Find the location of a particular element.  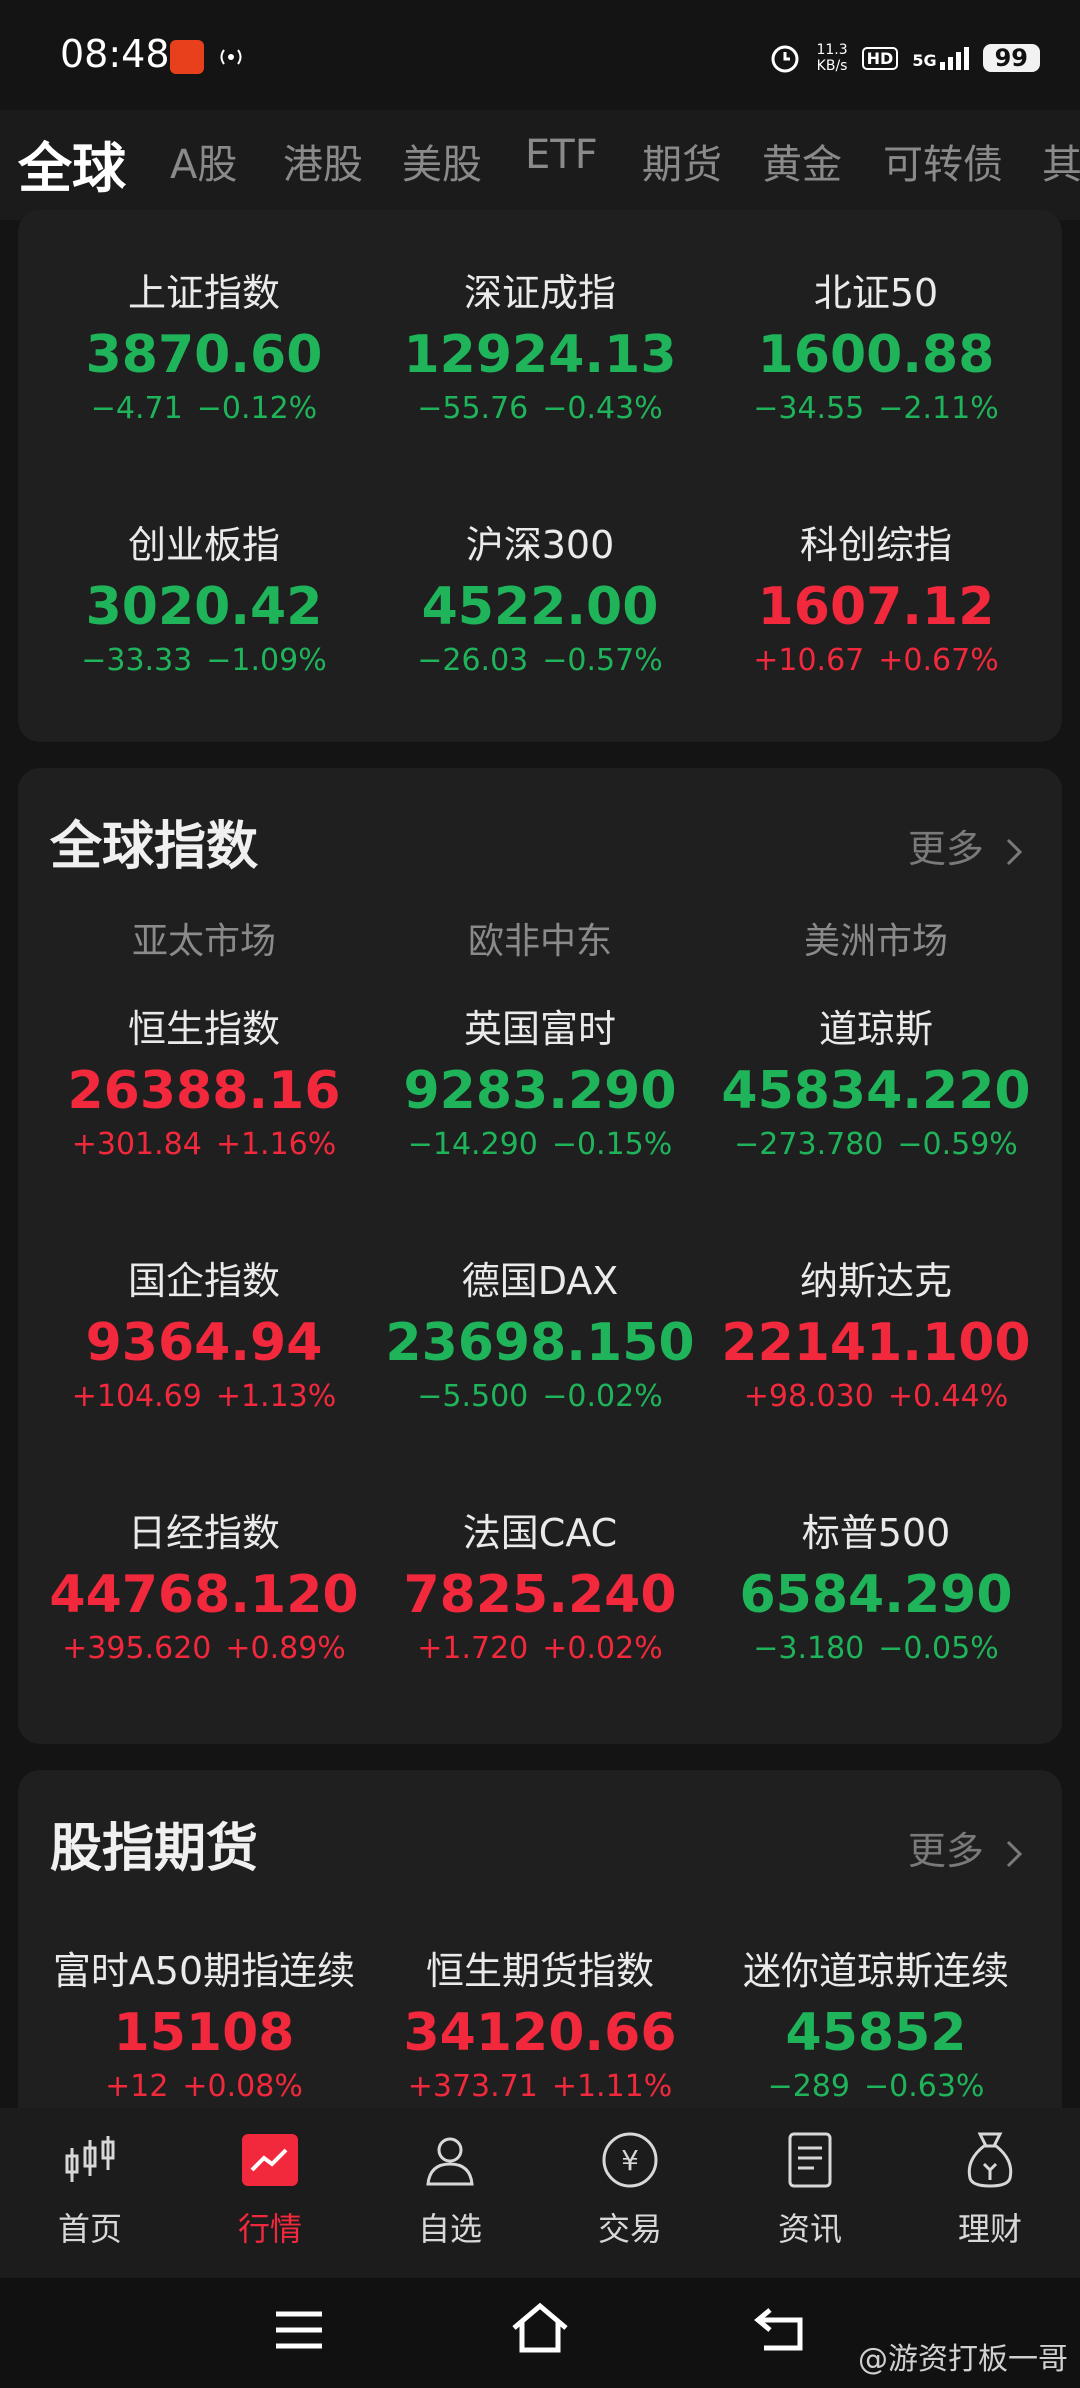

money-bag-icon is located at coordinates (990, 2160).